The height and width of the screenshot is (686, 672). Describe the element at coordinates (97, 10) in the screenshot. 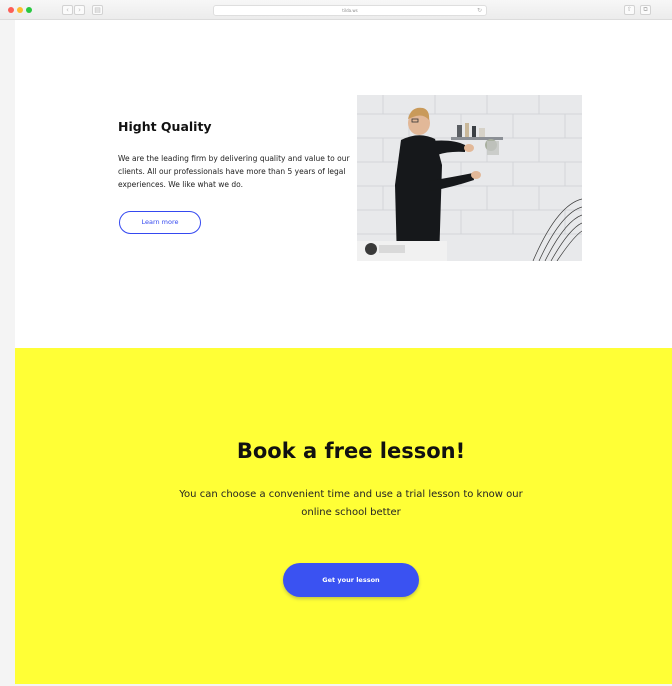

I see `sidebar-toggle-icon: ▤` at that location.